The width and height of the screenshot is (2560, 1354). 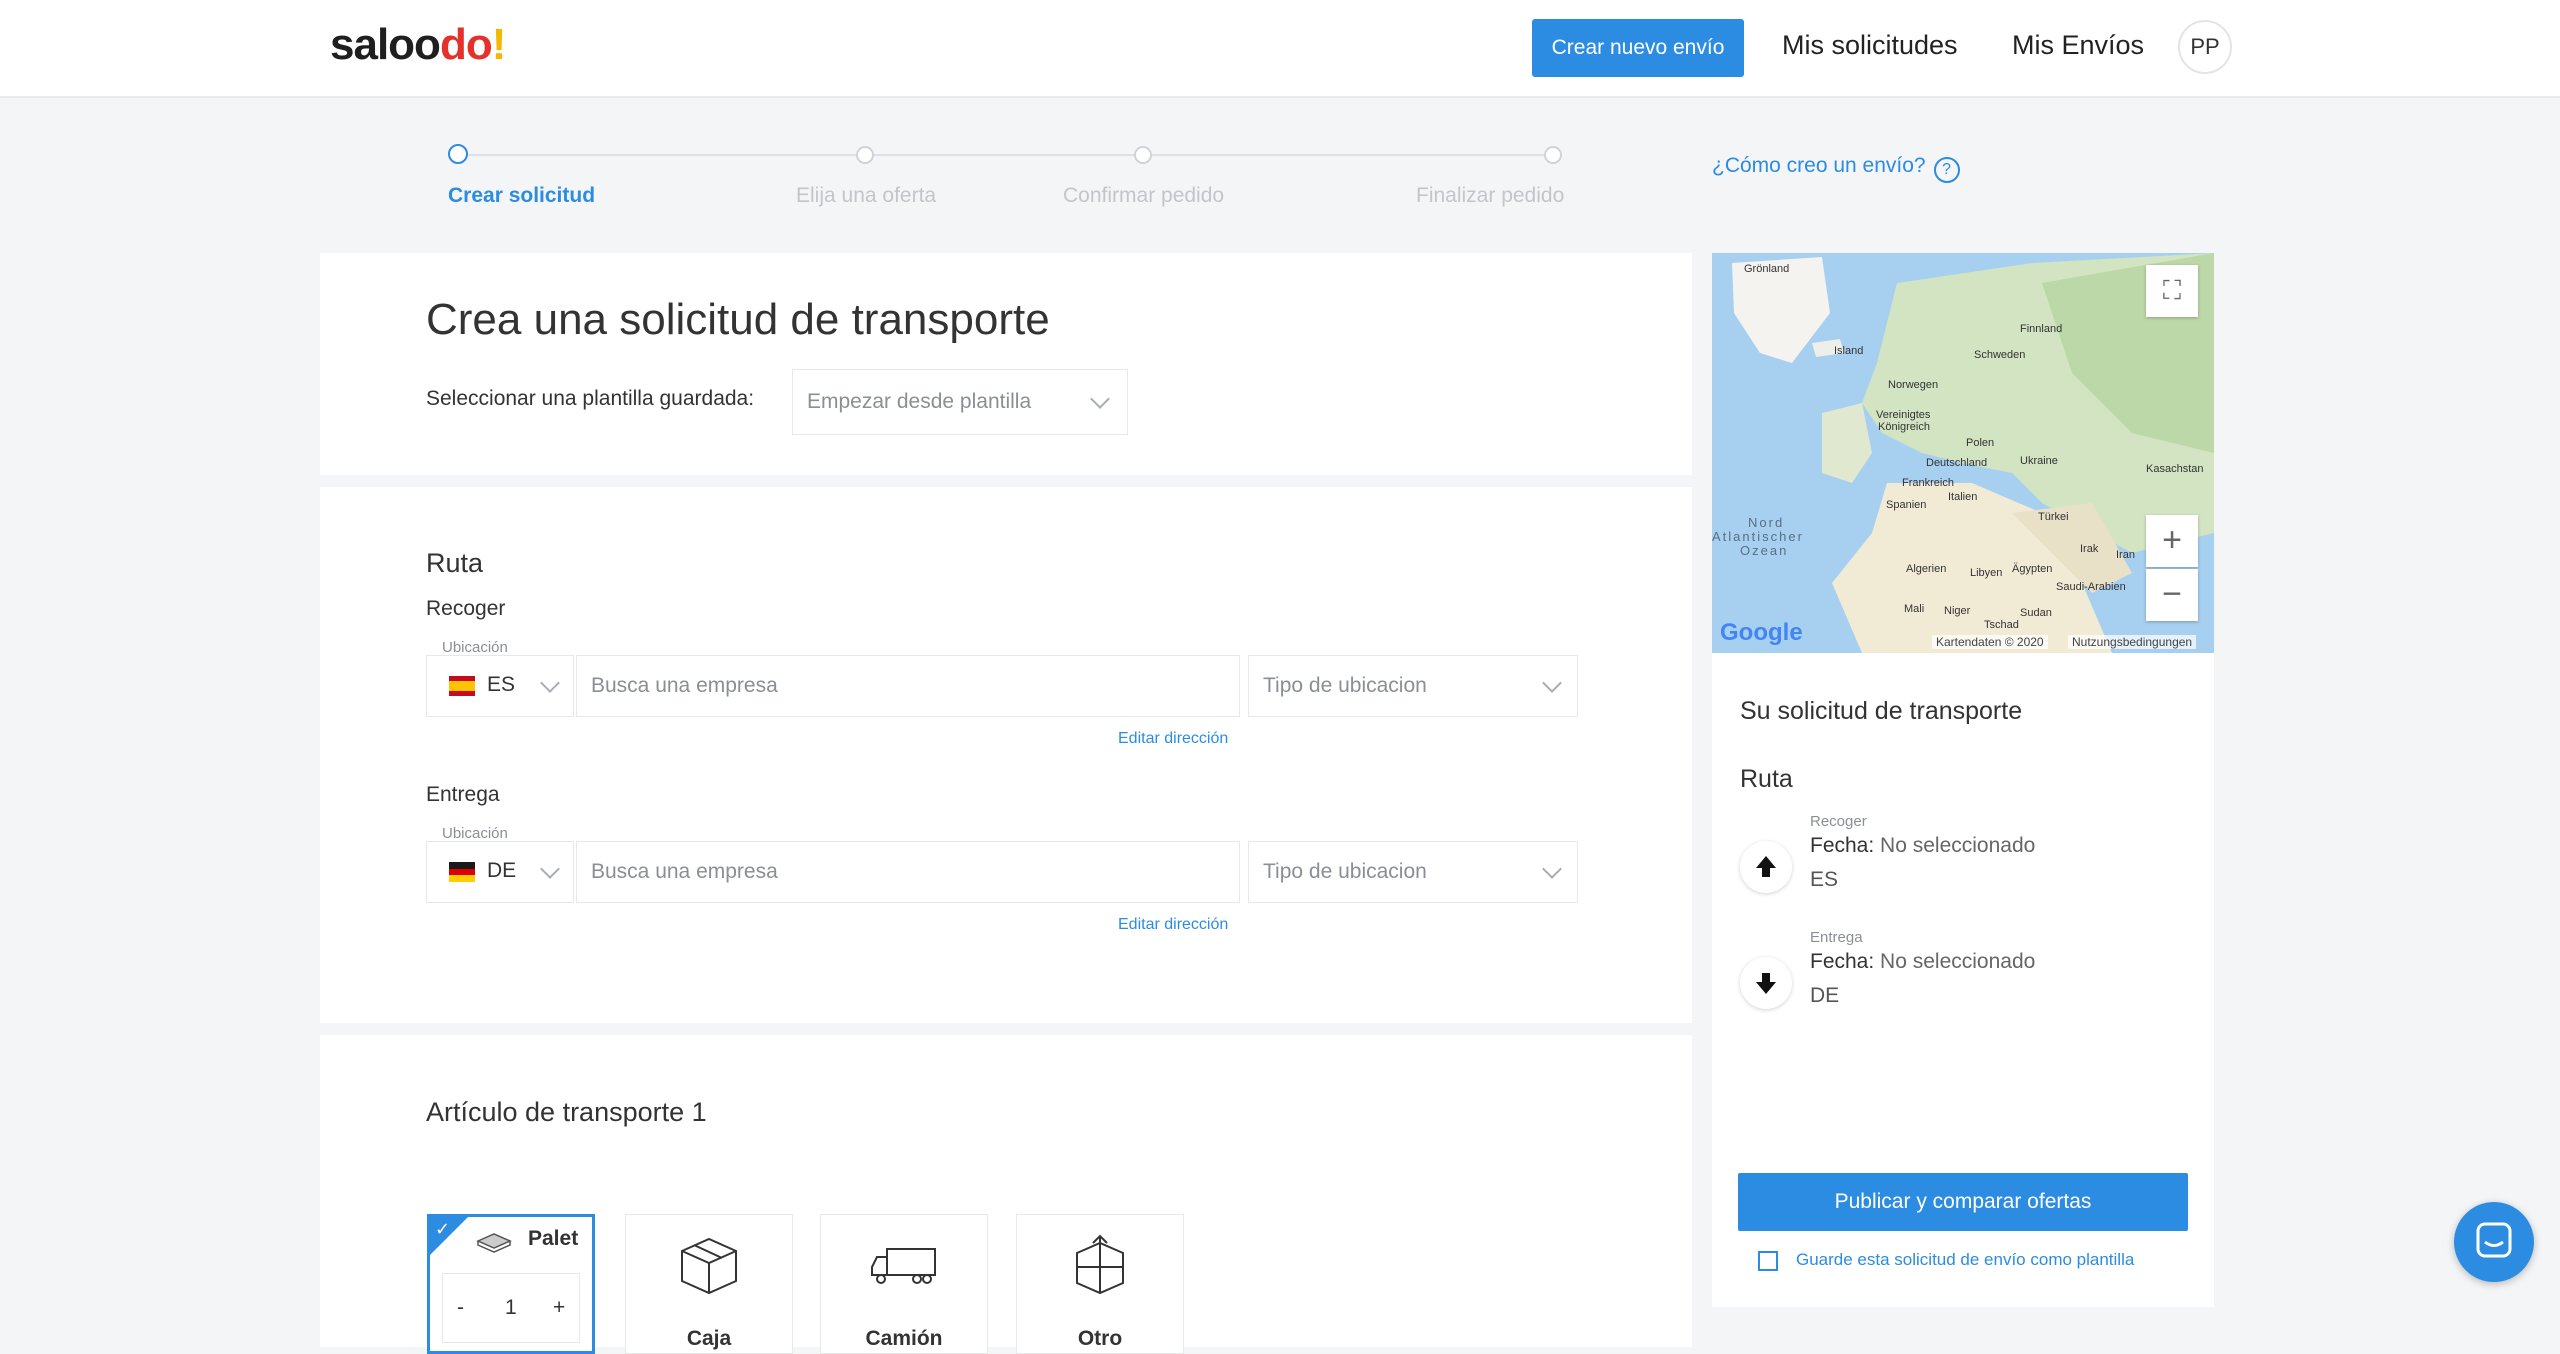 I want to click on delivery-country-code: DE, so click(x=502, y=870).